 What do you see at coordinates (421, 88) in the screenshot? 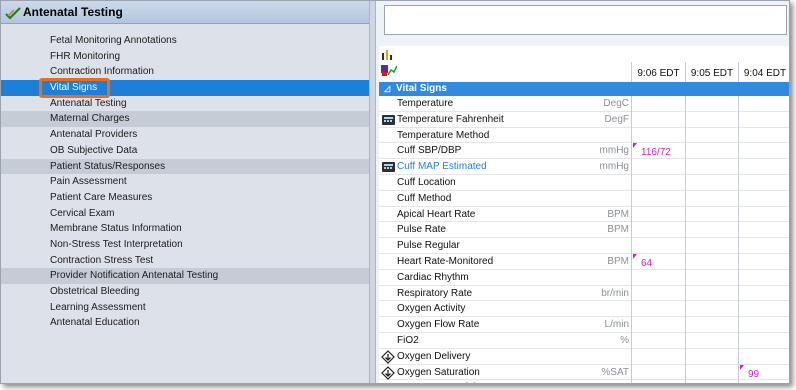
I see `section-label: Vital Signs` at bounding box center [421, 88].